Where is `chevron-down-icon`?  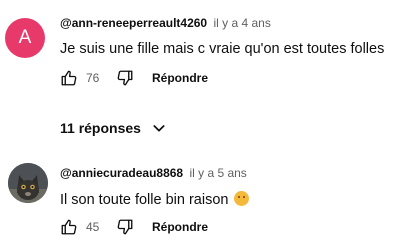
chevron-down-icon is located at coordinates (159, 128).